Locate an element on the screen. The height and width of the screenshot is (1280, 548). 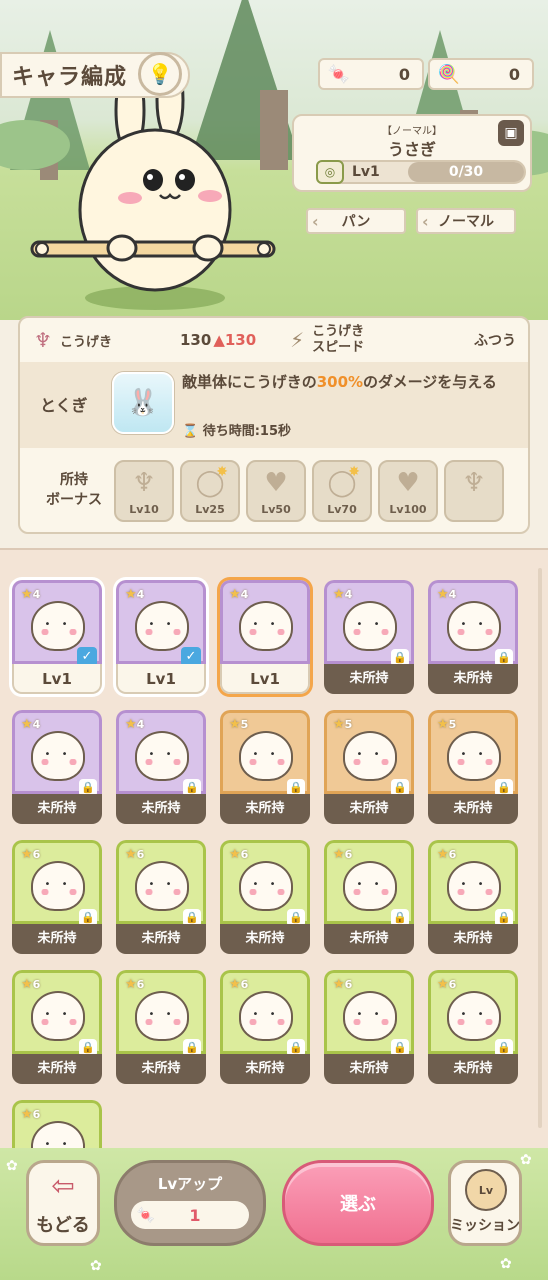
bonus-item: ♥ Lv100 is located at coordinates (408, 491).